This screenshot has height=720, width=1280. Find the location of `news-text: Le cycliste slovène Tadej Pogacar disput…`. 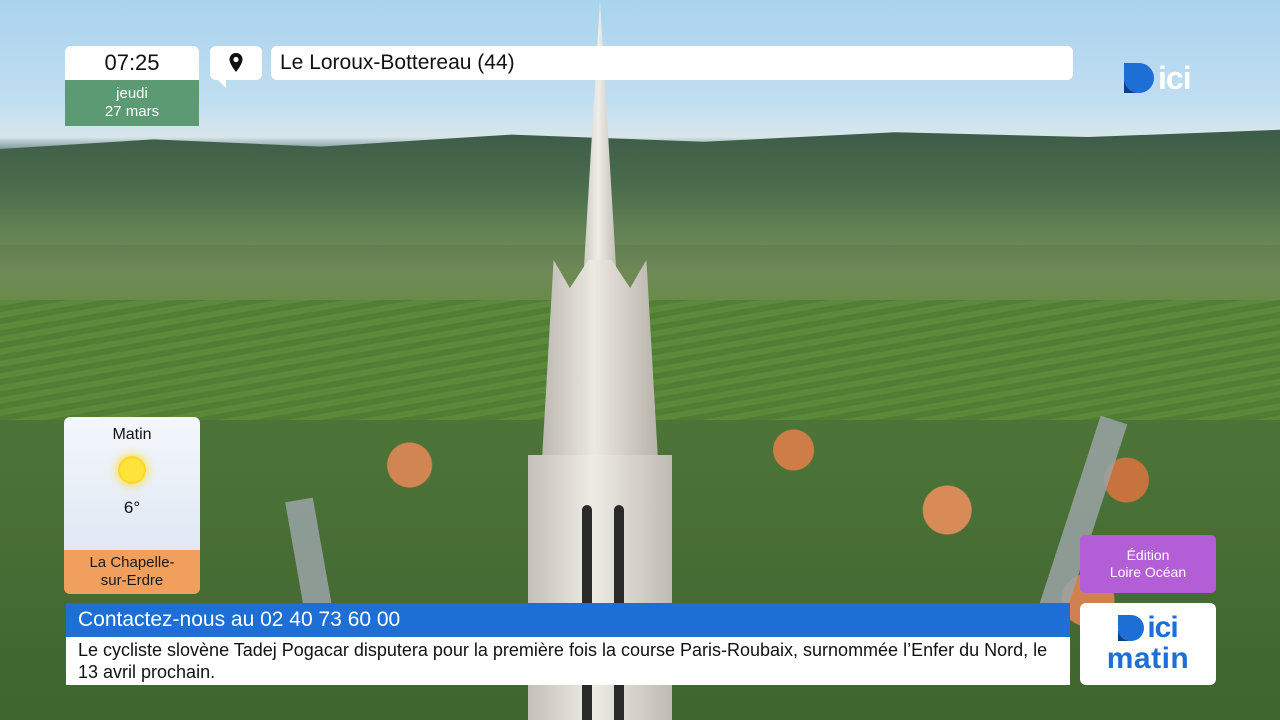

news-text: Le cycliste slovène Tadej Pogacar disput… is located at coordinates (563, 661).